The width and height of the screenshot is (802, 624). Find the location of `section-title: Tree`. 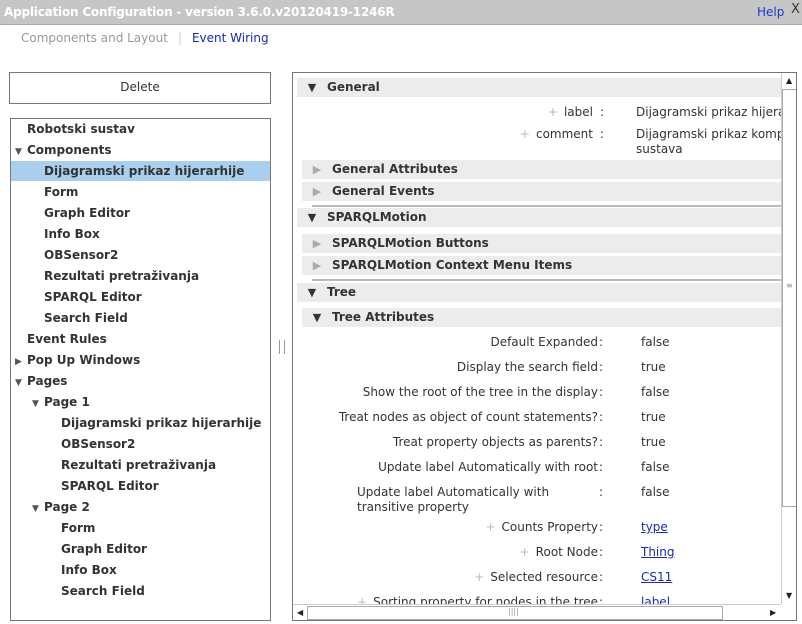

section-title: Tree is located at coordinates (342, 292).